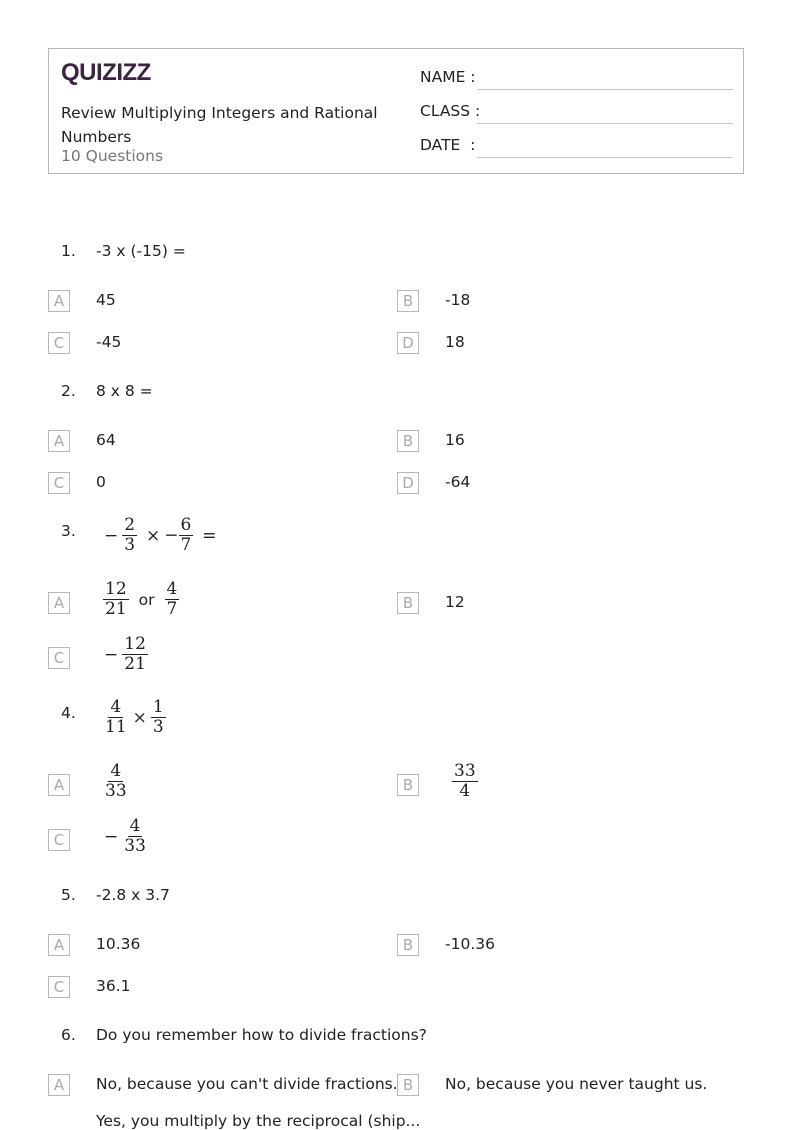 Image resolution: width=794 pixels, height=1130 pixels. What do you see at coordinates (458, 300) in the screenshot?
I see `option-b-text: -18` at bounding box center [458, 300].